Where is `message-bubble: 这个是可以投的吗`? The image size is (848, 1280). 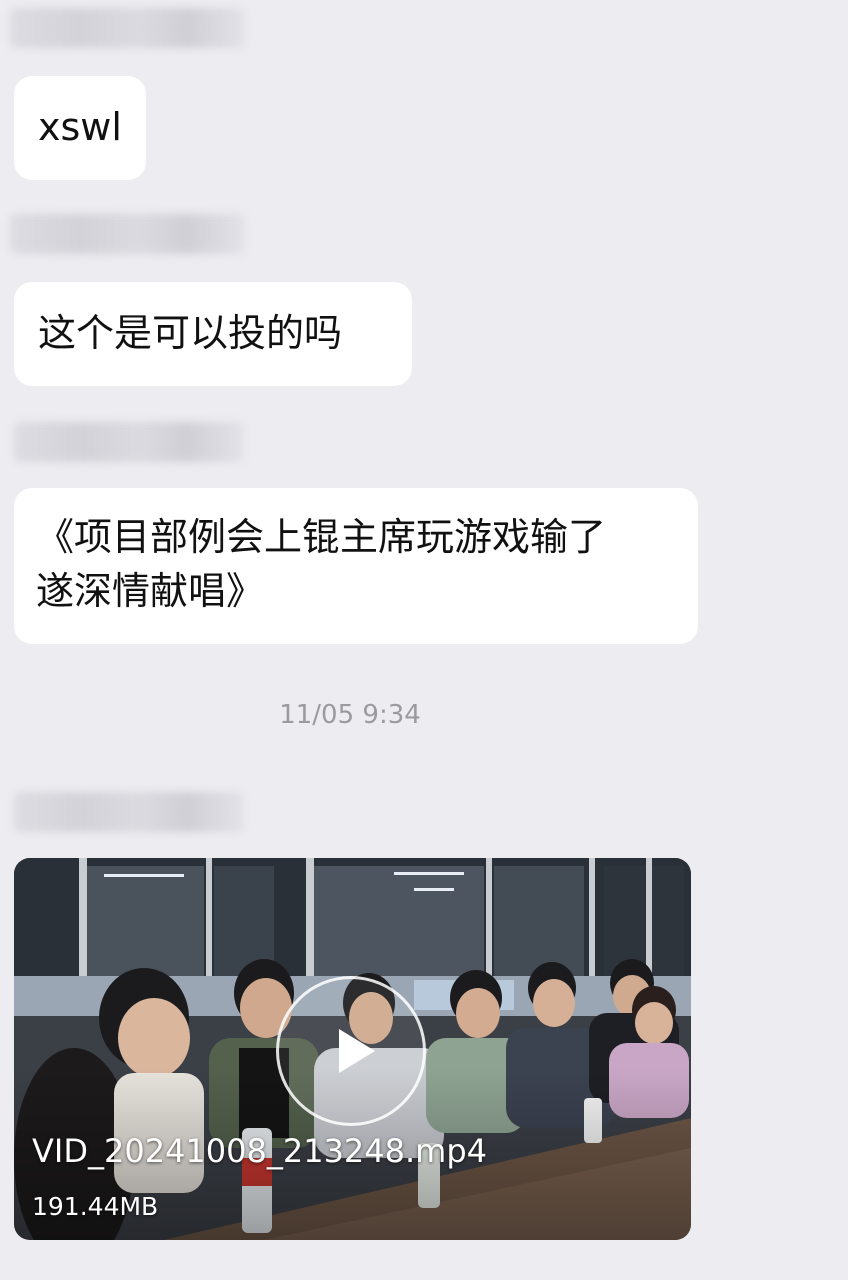 message-bubble: 这个是可以投的吗 is located at coordinates (213, 334).